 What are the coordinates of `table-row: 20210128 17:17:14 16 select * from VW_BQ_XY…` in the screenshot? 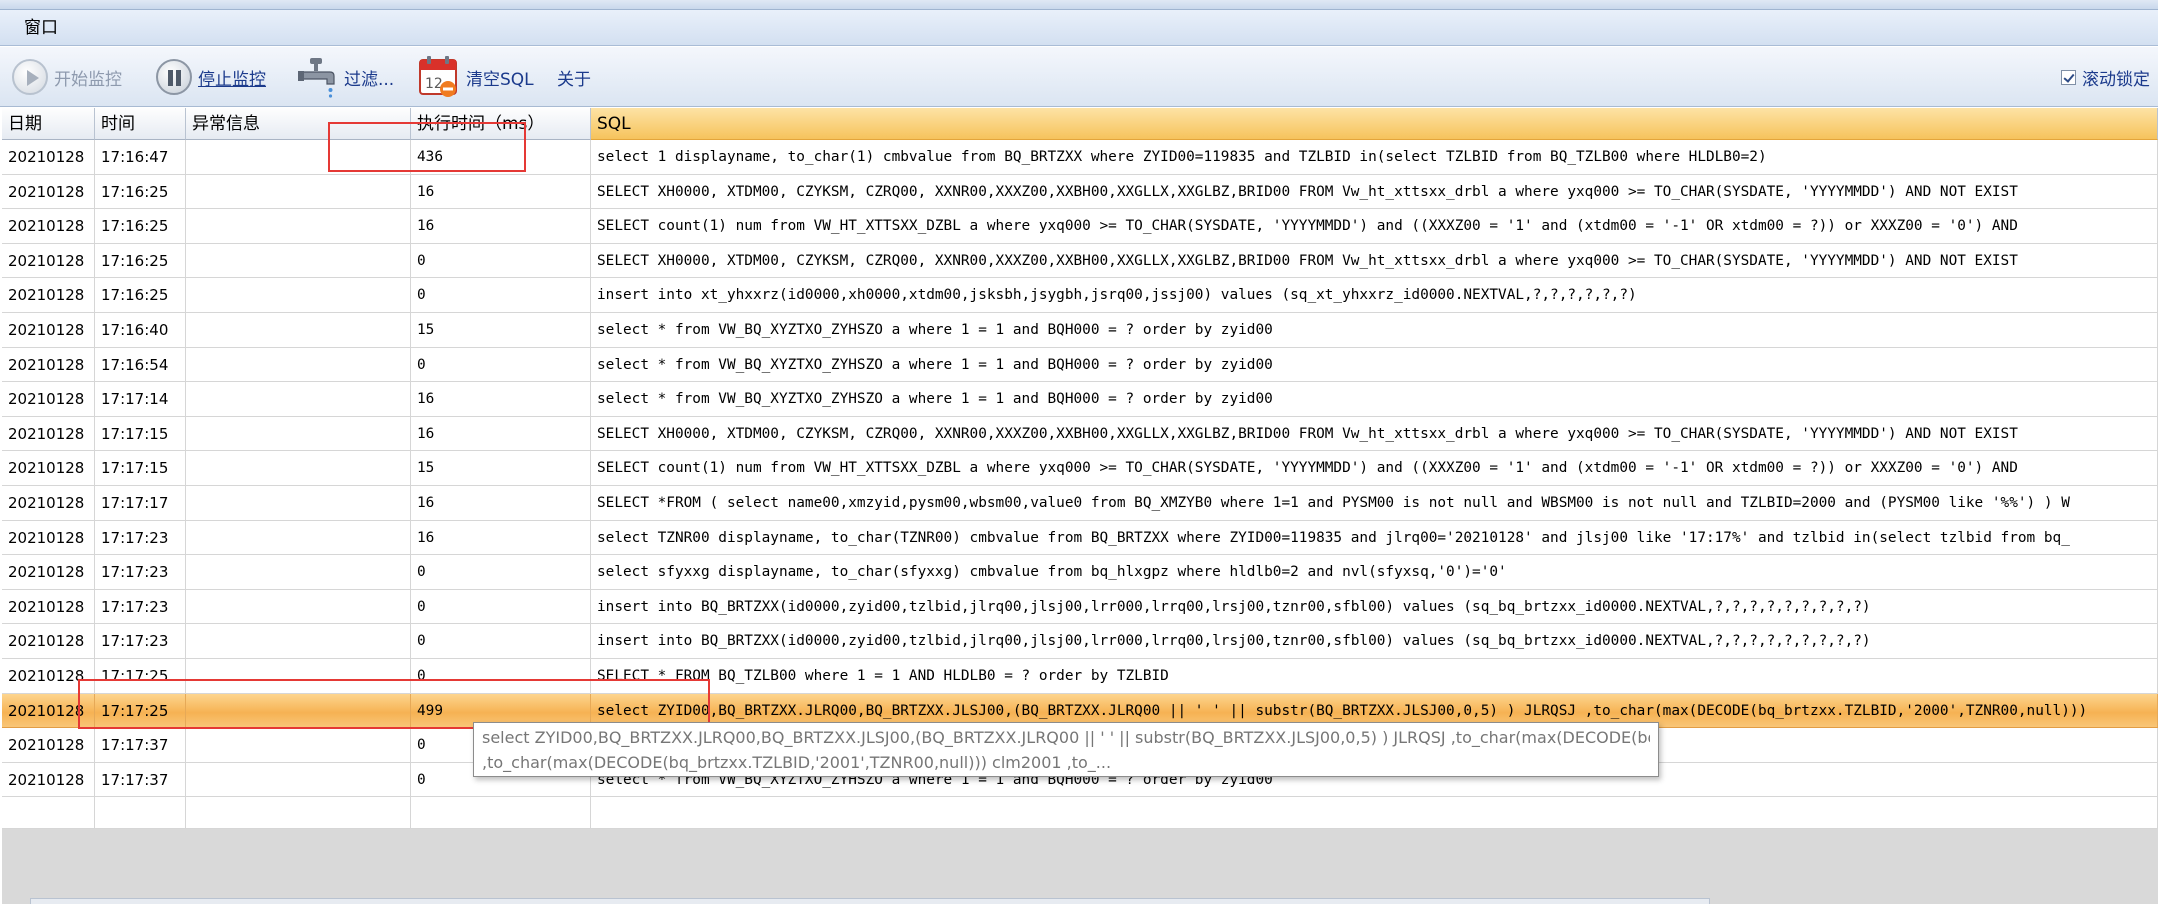 It's located at (1080, 399).